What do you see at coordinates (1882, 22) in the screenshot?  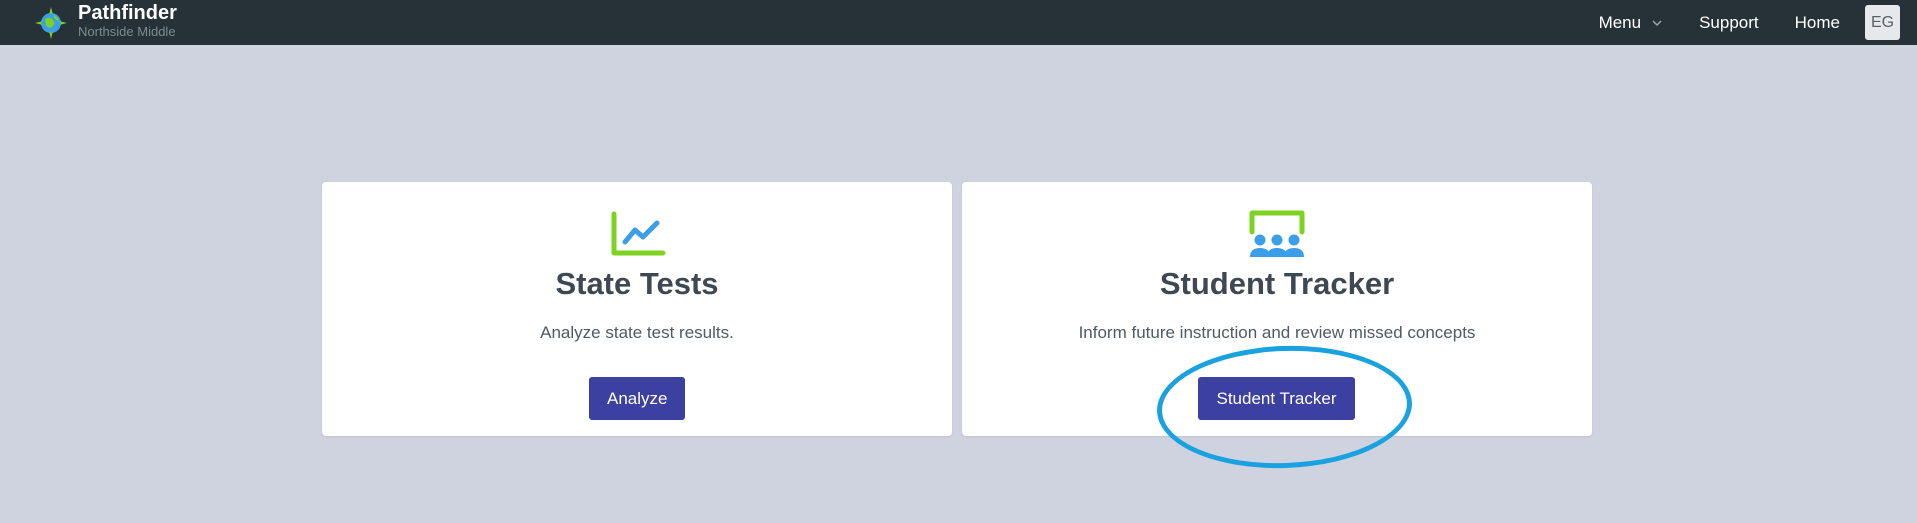 I see `avatar: EG` at bounding box center [1882, 22].